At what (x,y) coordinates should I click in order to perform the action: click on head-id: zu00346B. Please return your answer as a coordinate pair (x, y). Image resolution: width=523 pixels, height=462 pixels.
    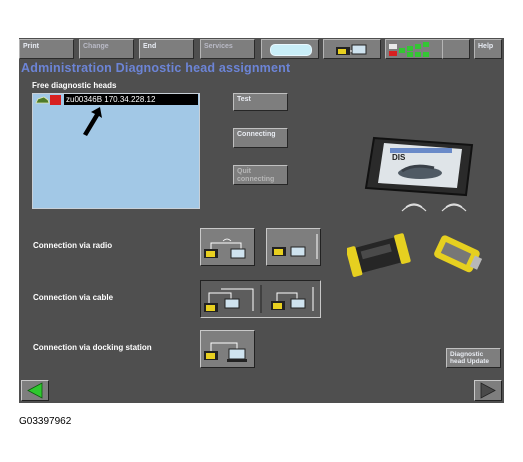
    Looking at the image, I should click on (84, 99).